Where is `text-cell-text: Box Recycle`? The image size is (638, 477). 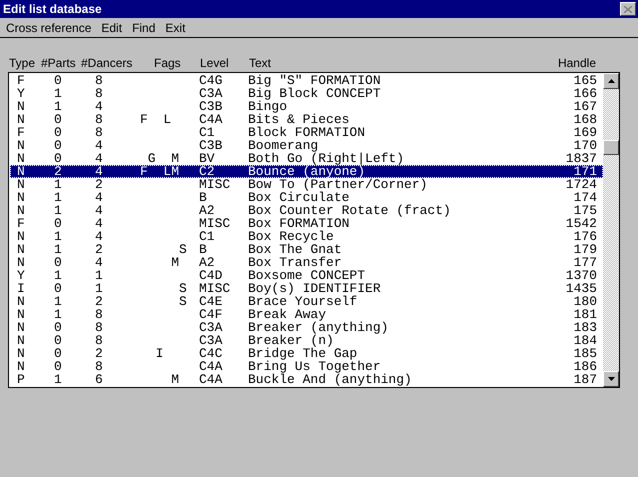
text-cell-text: Box Recycle is located at coordinates (291, 236).